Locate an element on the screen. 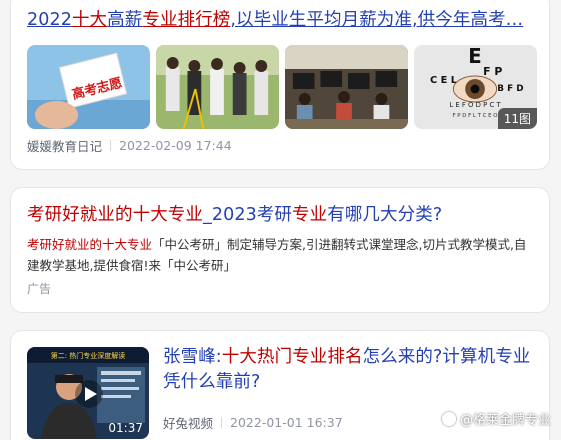 The width and height of the screenshot is (561, 440). play-icon is located at coordinates (89, 394).